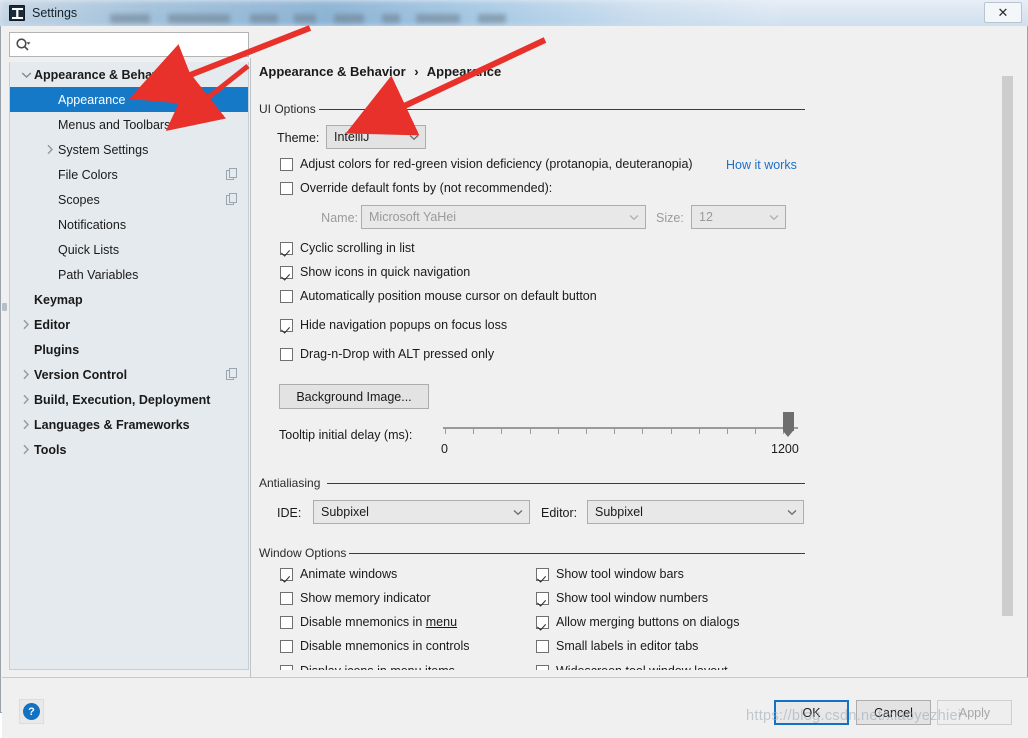 The image size is (1028, 738). I want to click on sidebar-item-build-execution-deployment: Build, Execution, Deployment, so click(129, 399).